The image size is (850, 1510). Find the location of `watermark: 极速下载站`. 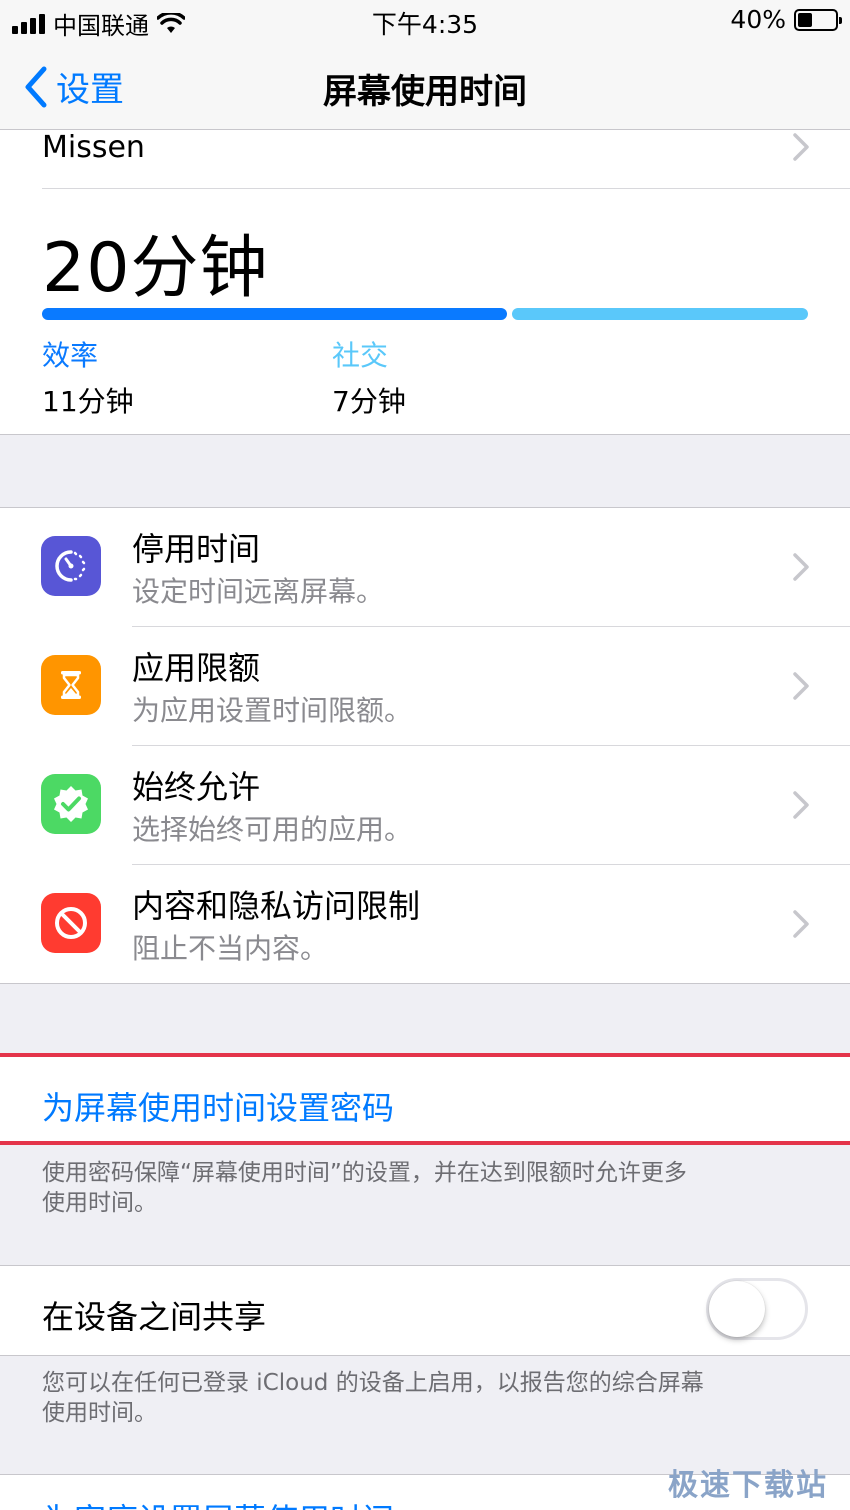

watermark: 极速下载站 is located at coordinates (748, 1485).